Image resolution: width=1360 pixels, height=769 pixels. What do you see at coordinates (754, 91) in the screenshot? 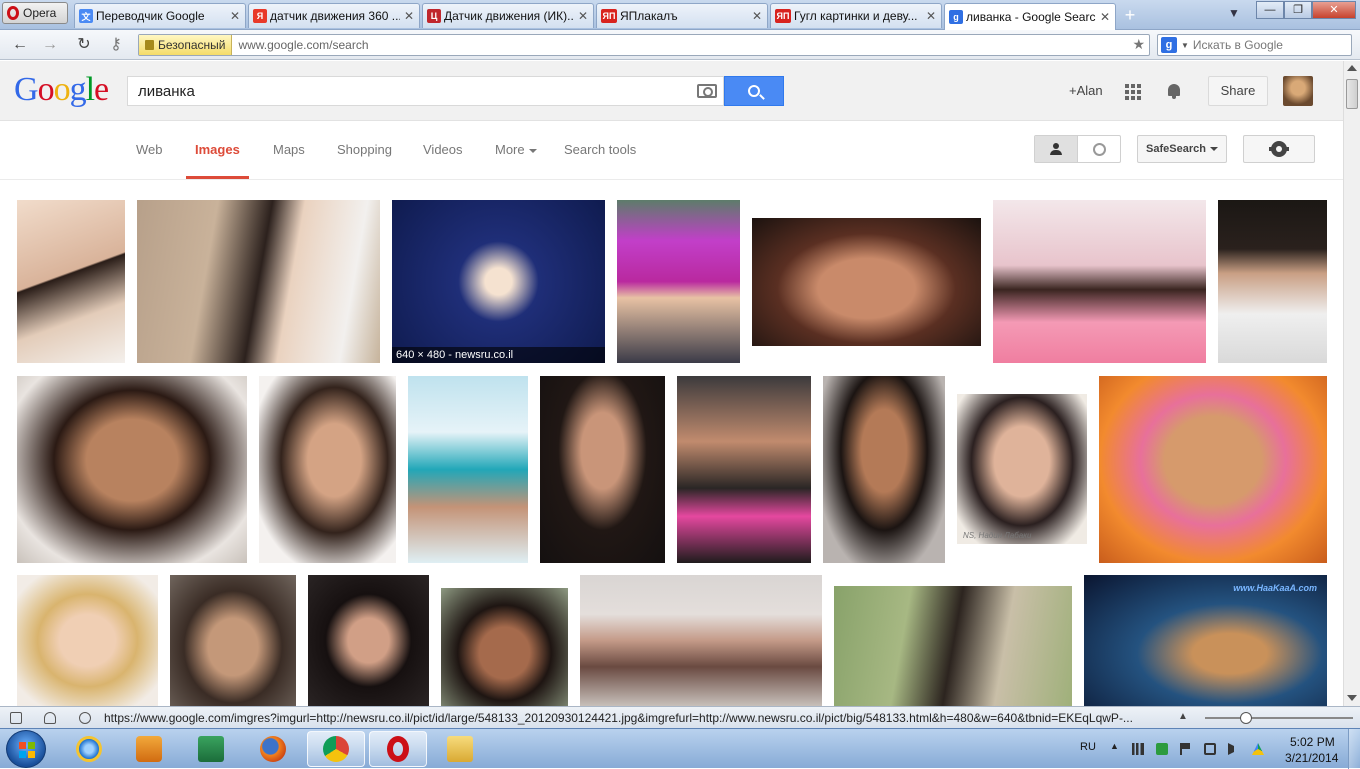
I see `search-button` at bounding box center [754, 91].